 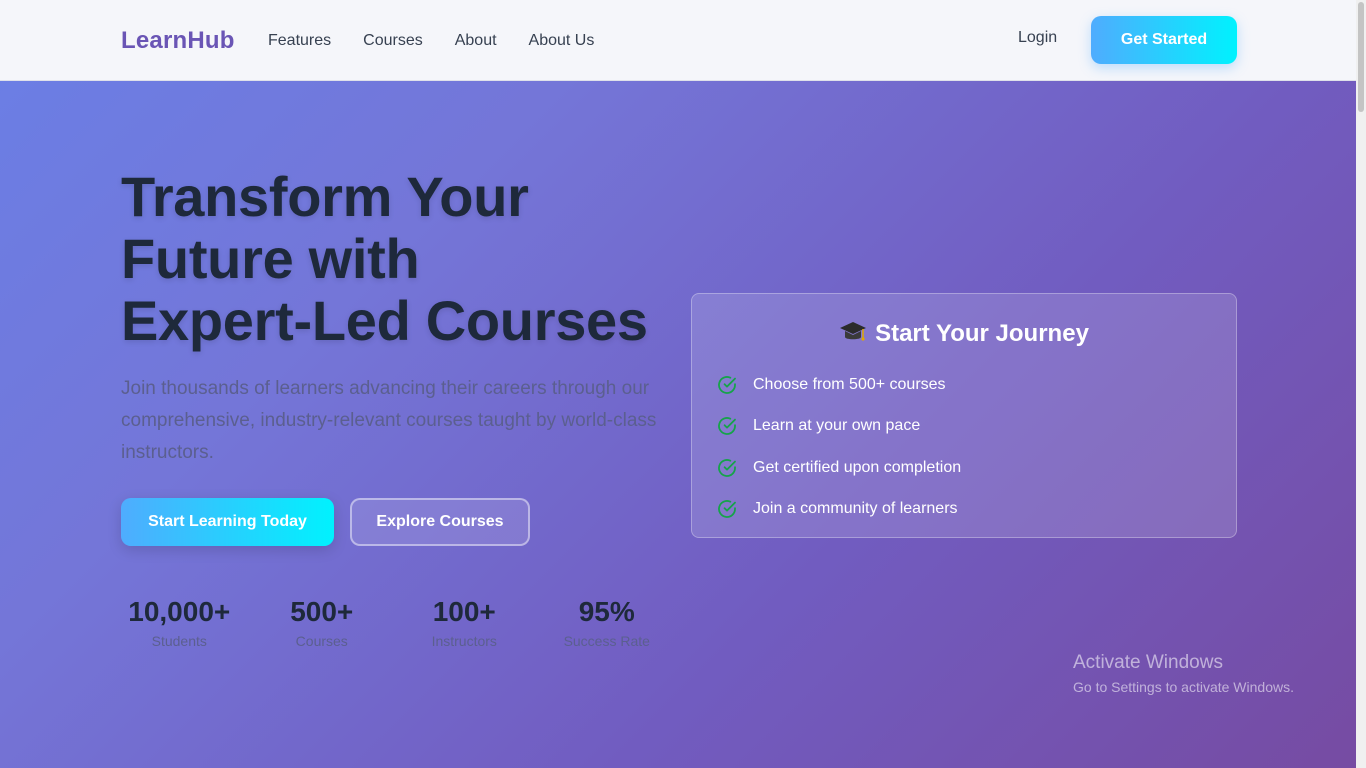 I want to click on hero-title-line: Transform Your, so click(x=325, y=196).